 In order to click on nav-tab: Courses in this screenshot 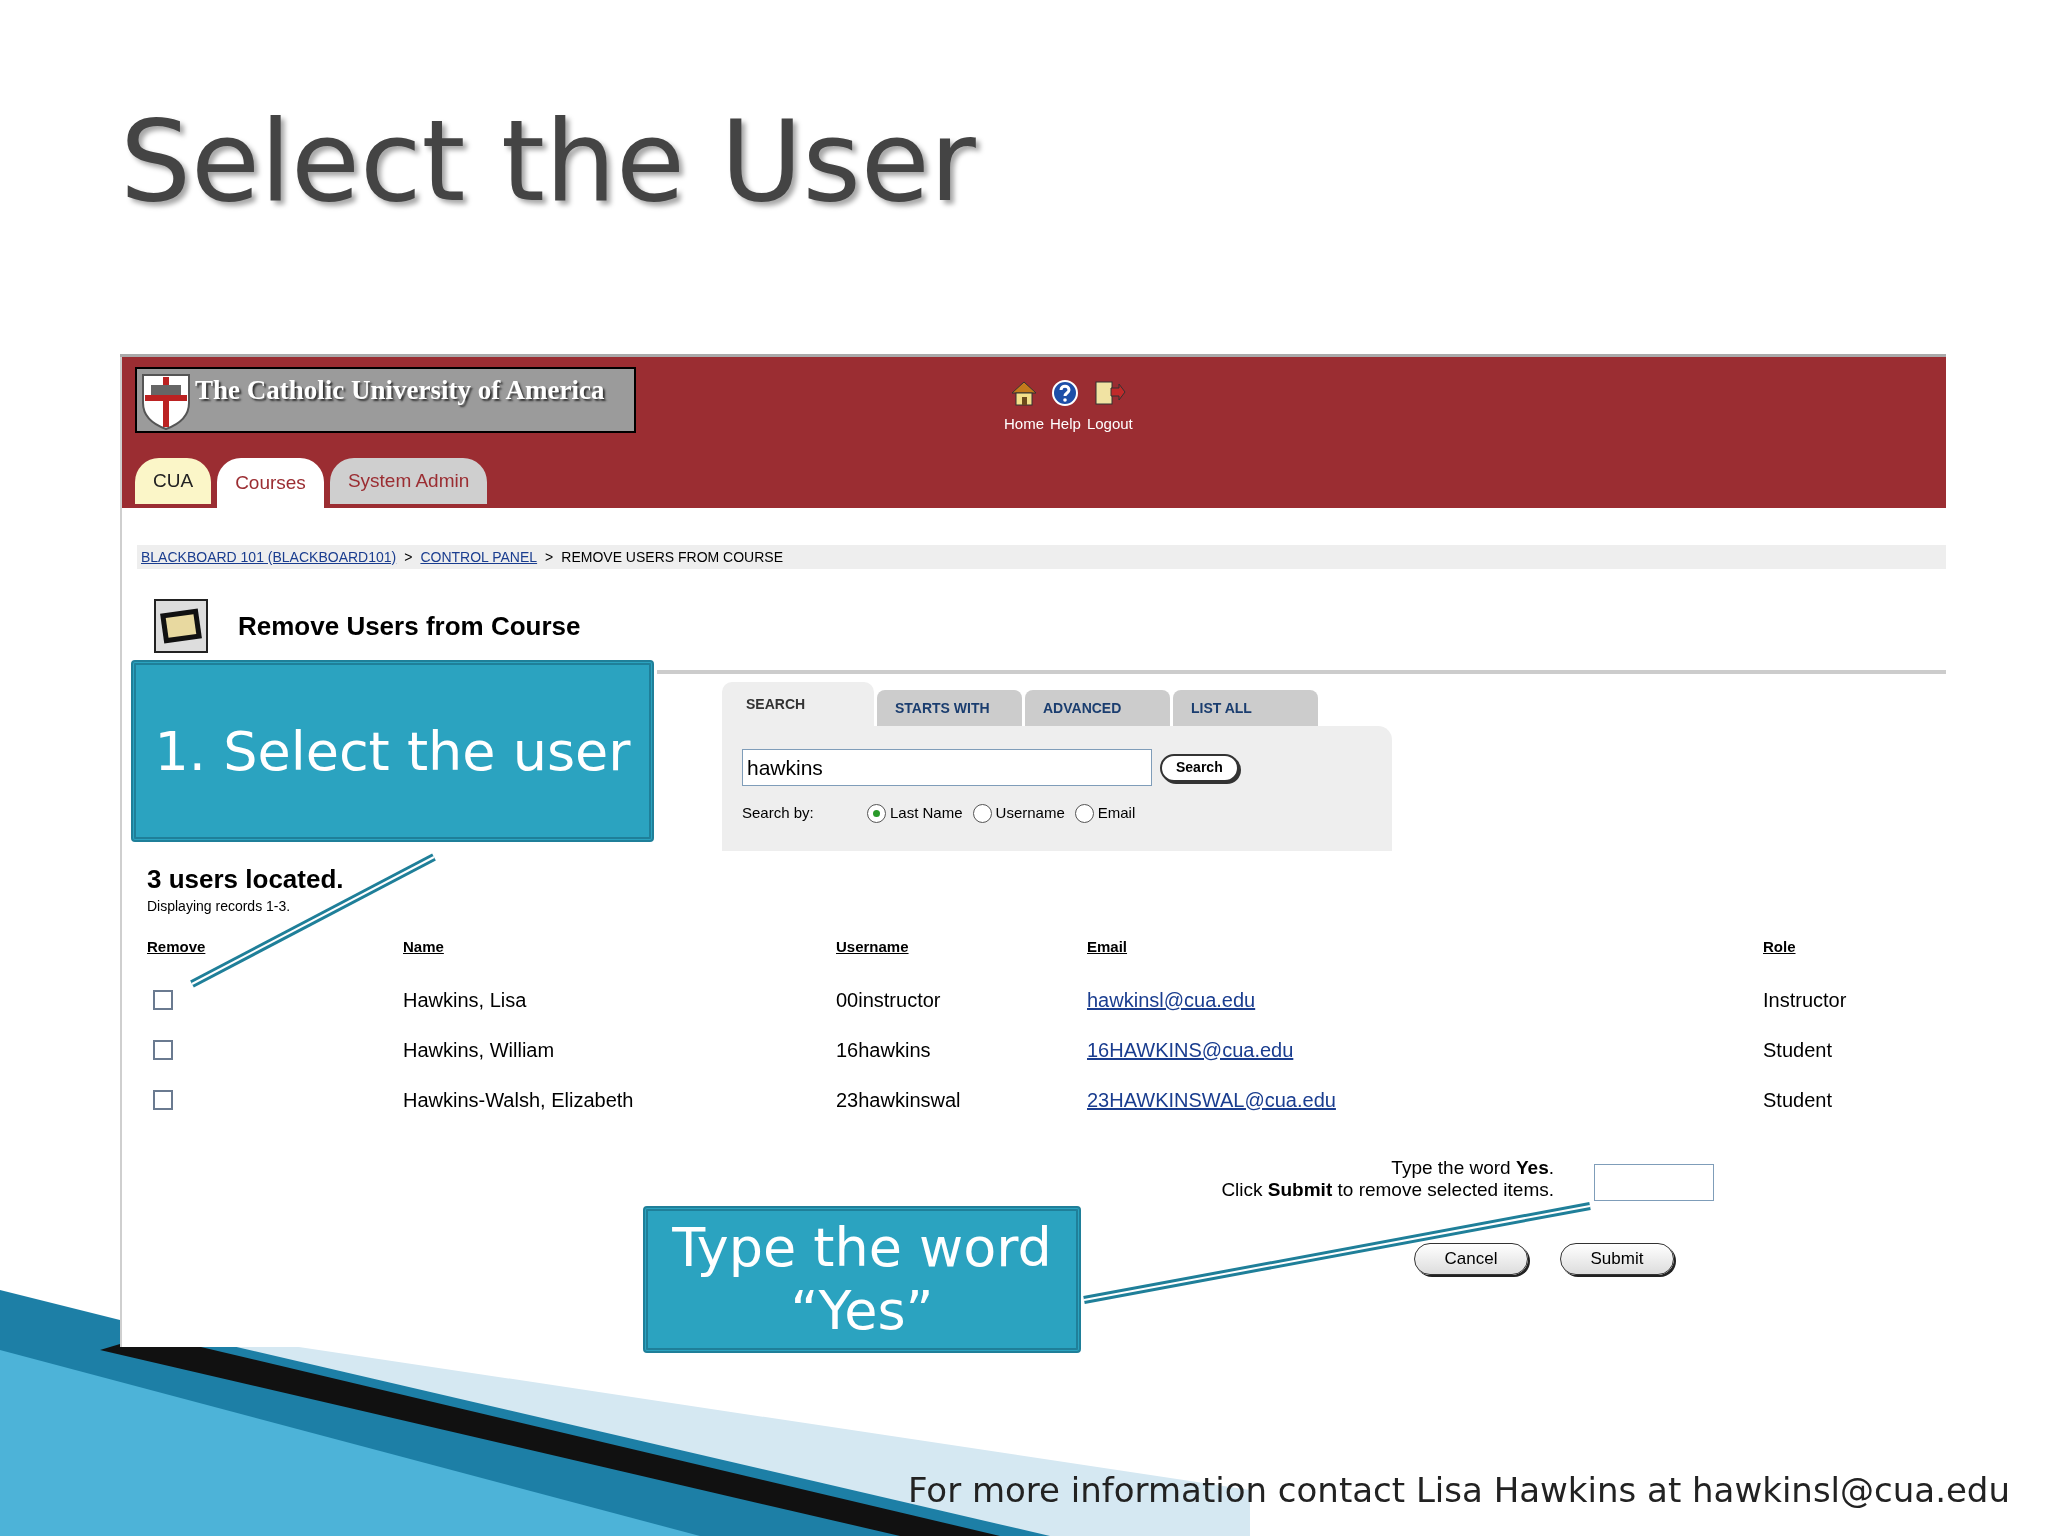, I will do `click(270, 483)`.